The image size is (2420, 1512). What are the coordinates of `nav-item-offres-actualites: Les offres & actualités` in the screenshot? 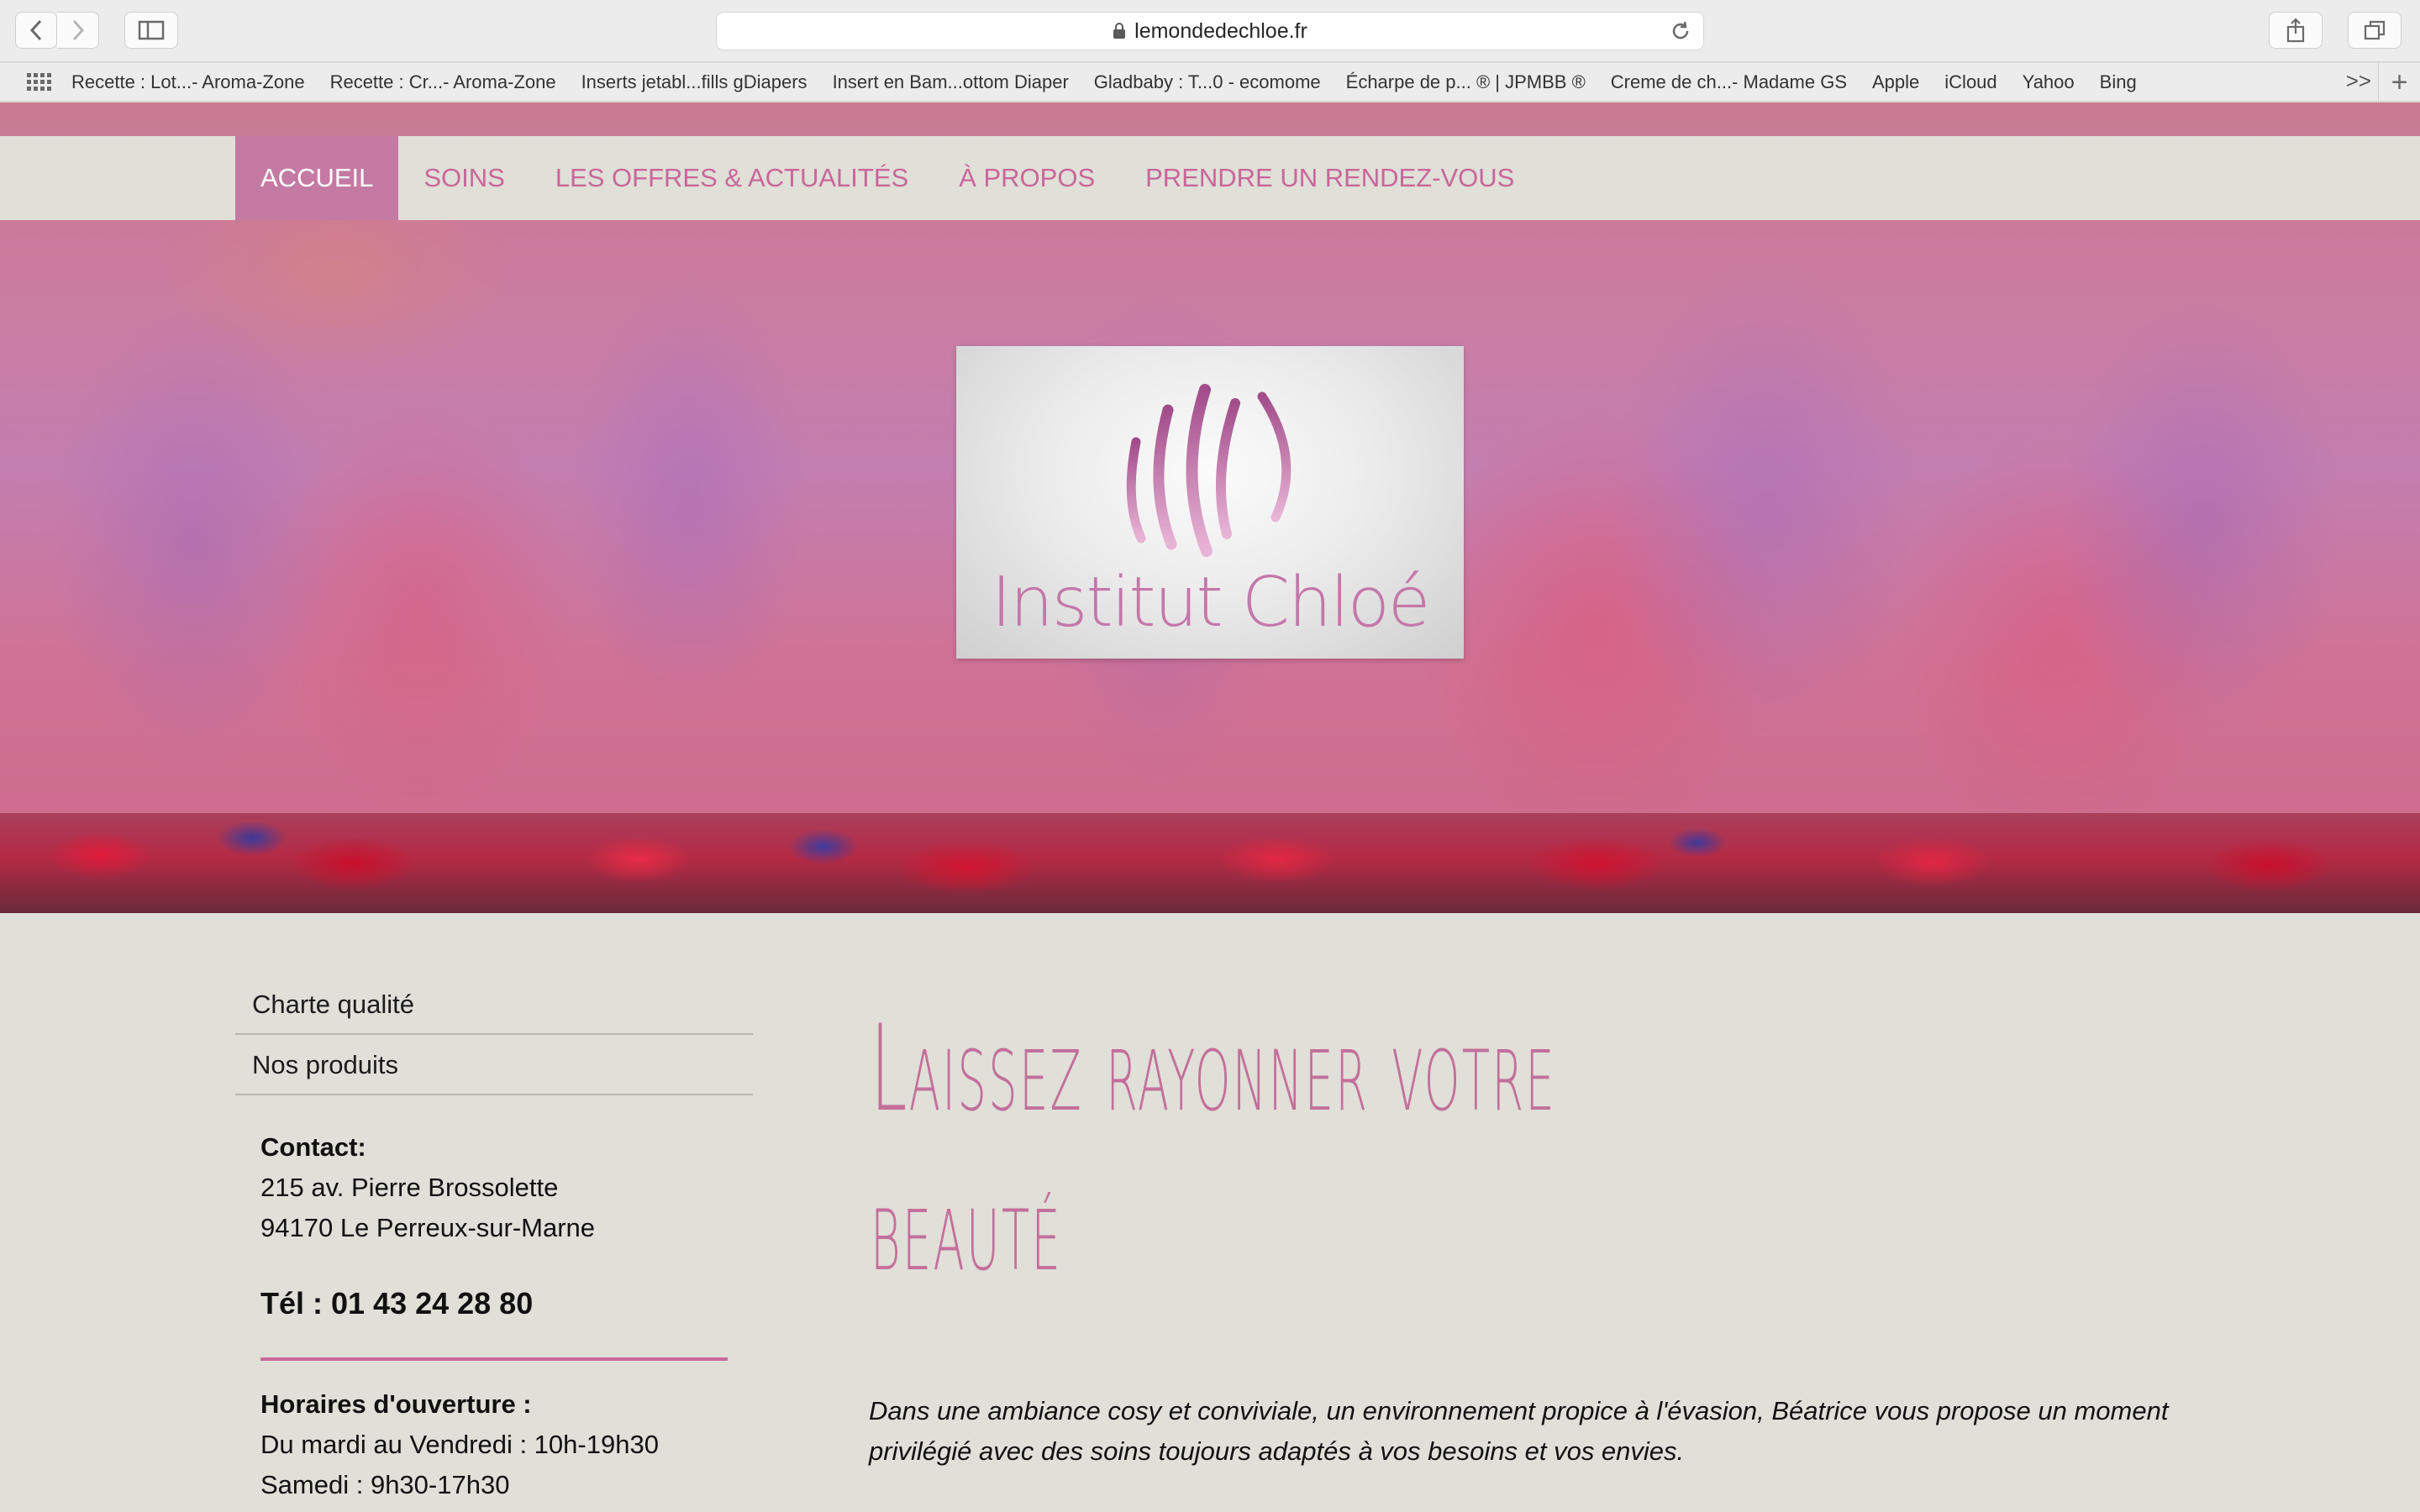 It's located at (732, 178).